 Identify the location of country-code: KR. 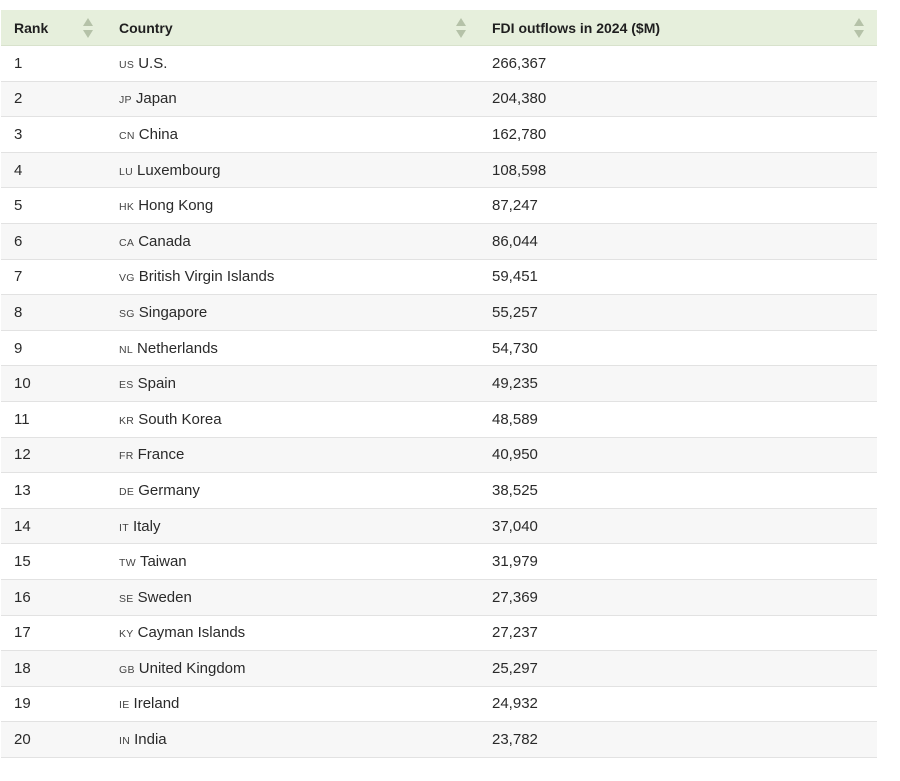
(127, 420).